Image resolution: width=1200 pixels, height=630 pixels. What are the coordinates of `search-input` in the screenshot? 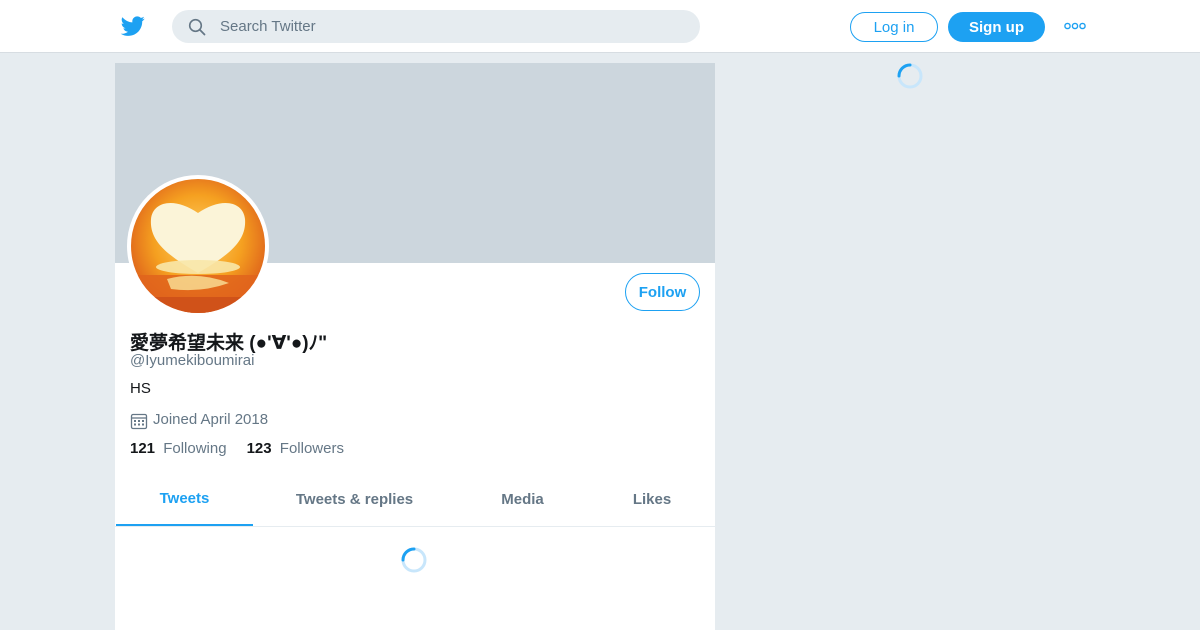 It's located at (450, 26).